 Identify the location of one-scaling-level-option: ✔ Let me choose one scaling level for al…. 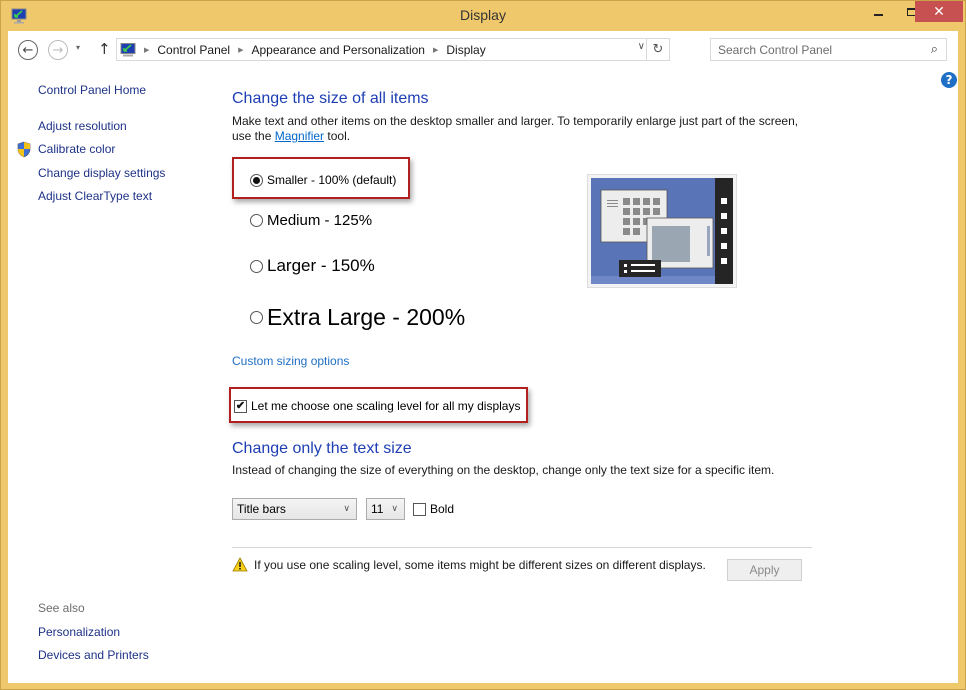
(377, 406).